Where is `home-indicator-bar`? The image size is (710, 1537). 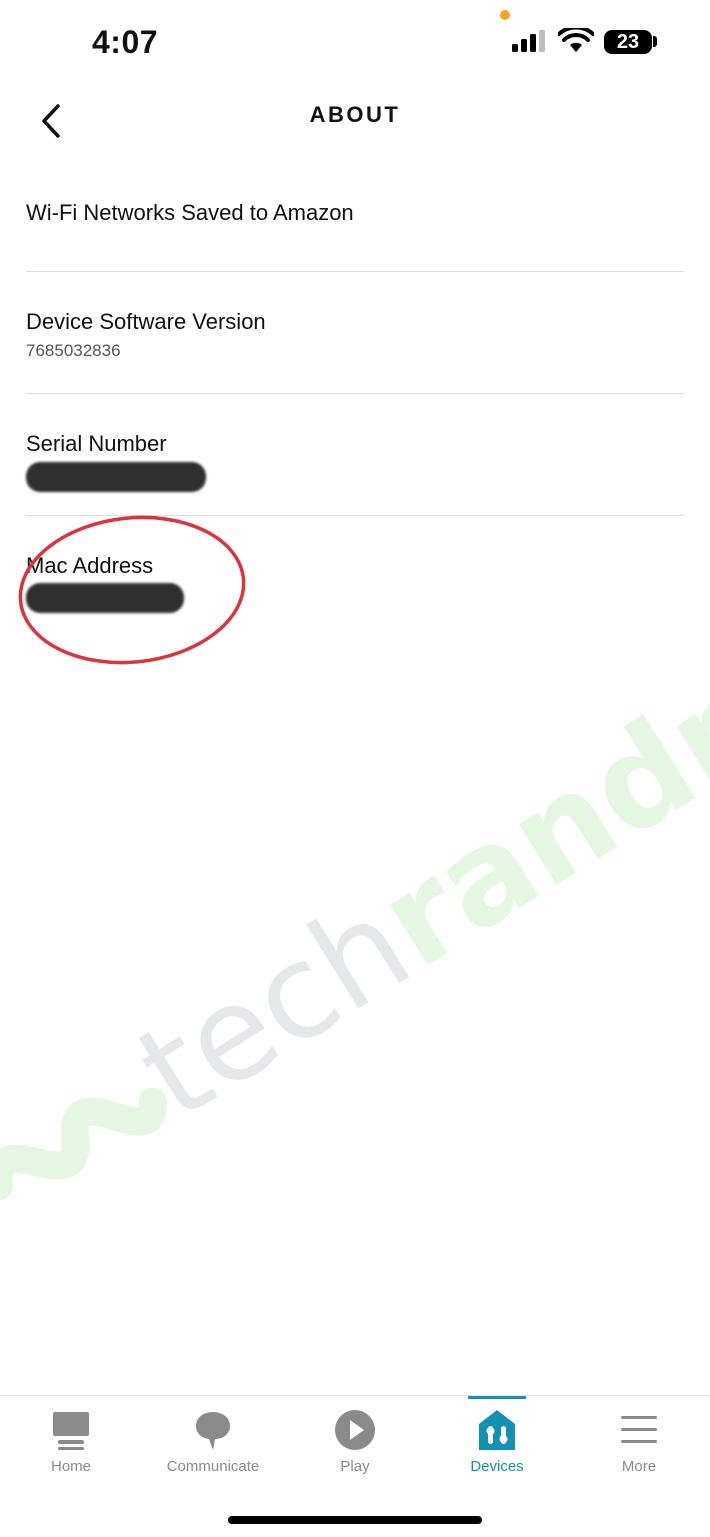
home-indicator-bar is located at coordinates (355, 1520).